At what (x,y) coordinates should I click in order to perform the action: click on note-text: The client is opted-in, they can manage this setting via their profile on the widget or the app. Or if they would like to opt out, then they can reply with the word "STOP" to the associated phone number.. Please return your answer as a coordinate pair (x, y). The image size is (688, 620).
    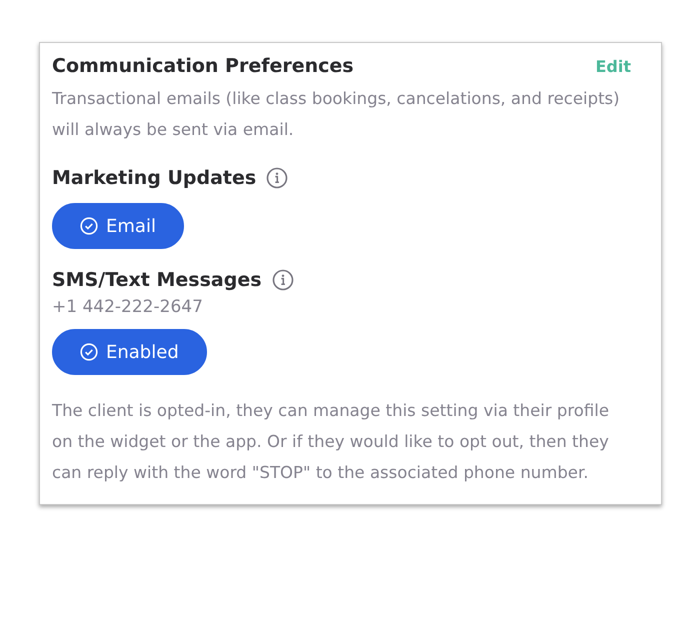
    Looking at the image, I should click on (331, 442).